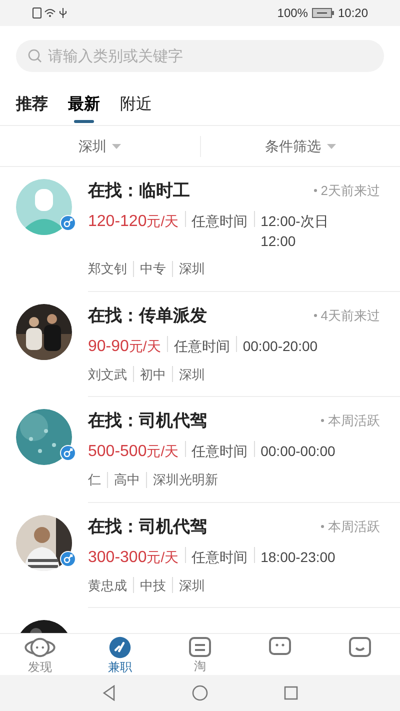 The width and height of the screenshot is (400, 711). Describe the element at coordinates (133, 222) in the screenshot. I see `salary: 120-120元/天` at that location.